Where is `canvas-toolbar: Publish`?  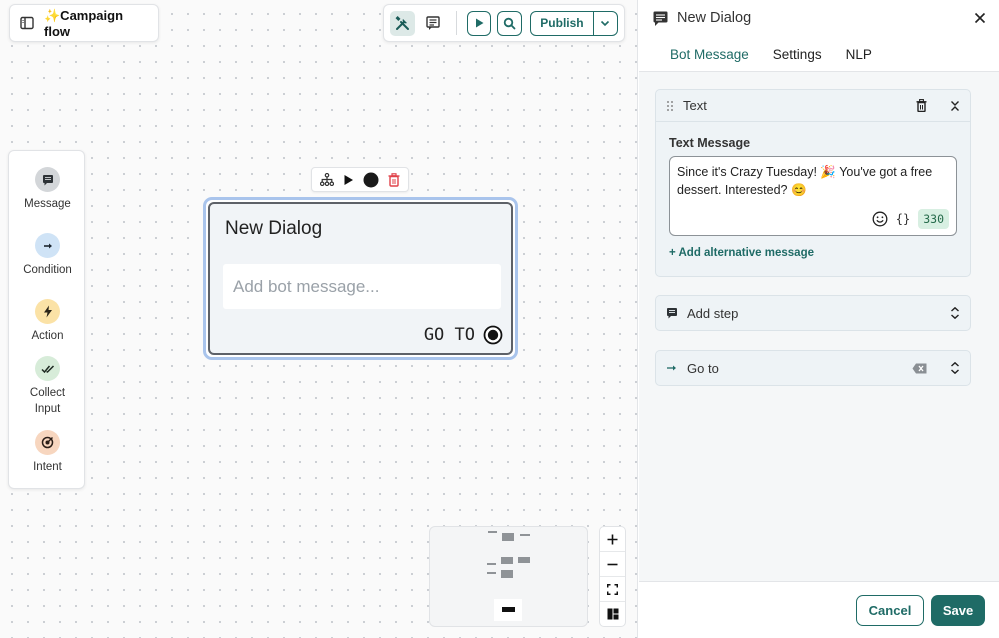 canvas-toolbar: Publish is located at coordinates (504, 23).